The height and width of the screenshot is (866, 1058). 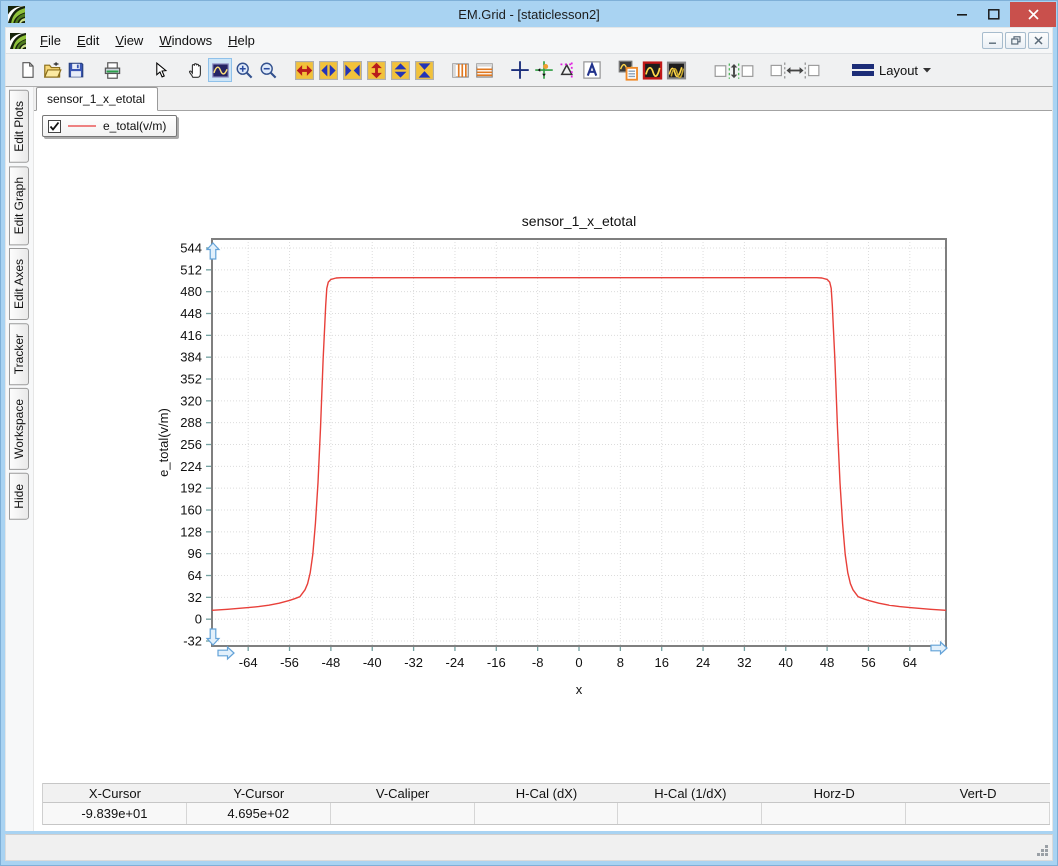 What do you see at coordinates (330, 662) in the screenshot?
I see `x-tick-label: -48` at bounding box center [330, 662].